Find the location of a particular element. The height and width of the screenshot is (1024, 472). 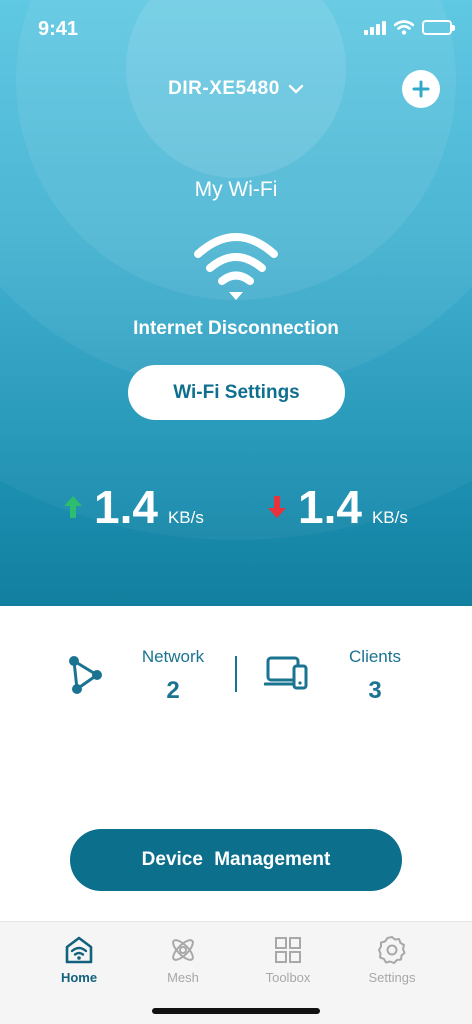

device-name: DIR-XE5480 is located at coordinates (224, 88).